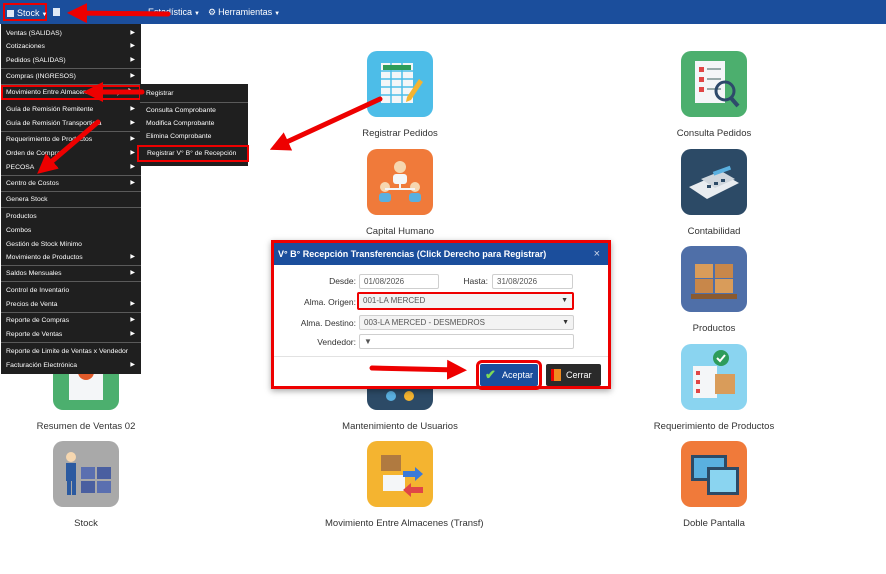 This screenshot has width=886, height=574. Describe the element at coordinates (465, 301) in the screenshot. I see `alma-origen-select: 001-LA MERCED ▼` at that location.